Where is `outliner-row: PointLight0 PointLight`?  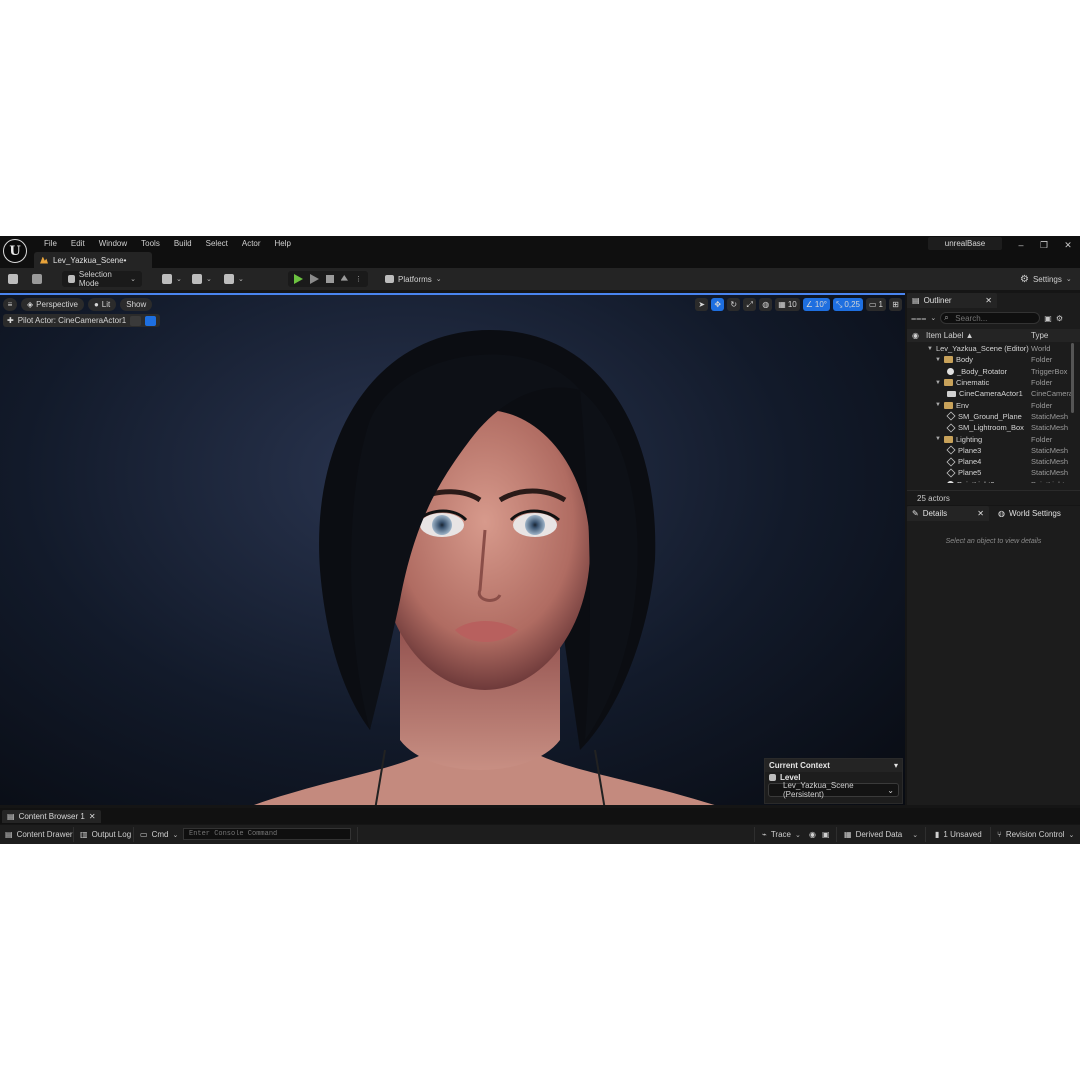
outliner-row: PointLight0 PointLight is located at coordinates (989, 481).